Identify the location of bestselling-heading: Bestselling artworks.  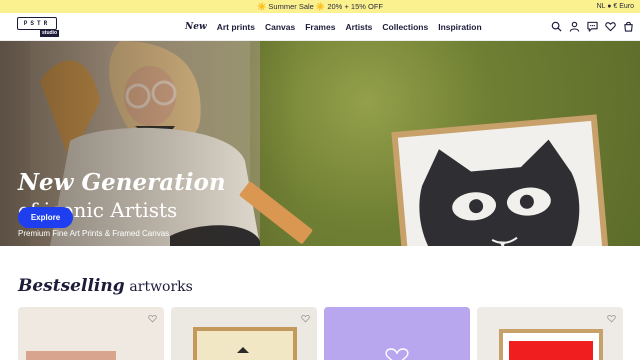
(105, 286).